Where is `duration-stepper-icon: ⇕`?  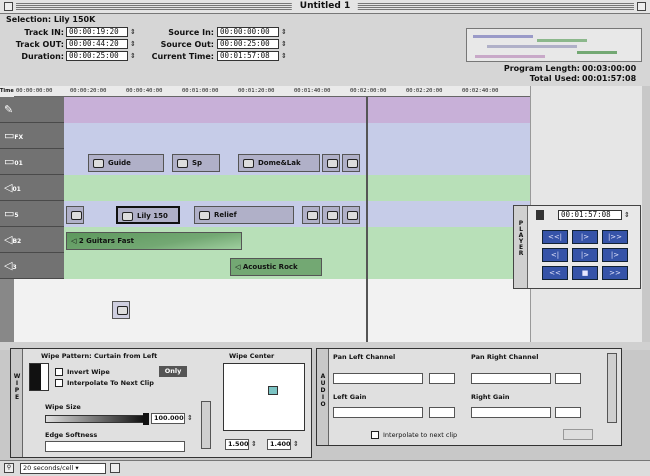
duration-stepper-icon: ⇕ is located at coordinates (133, 56).